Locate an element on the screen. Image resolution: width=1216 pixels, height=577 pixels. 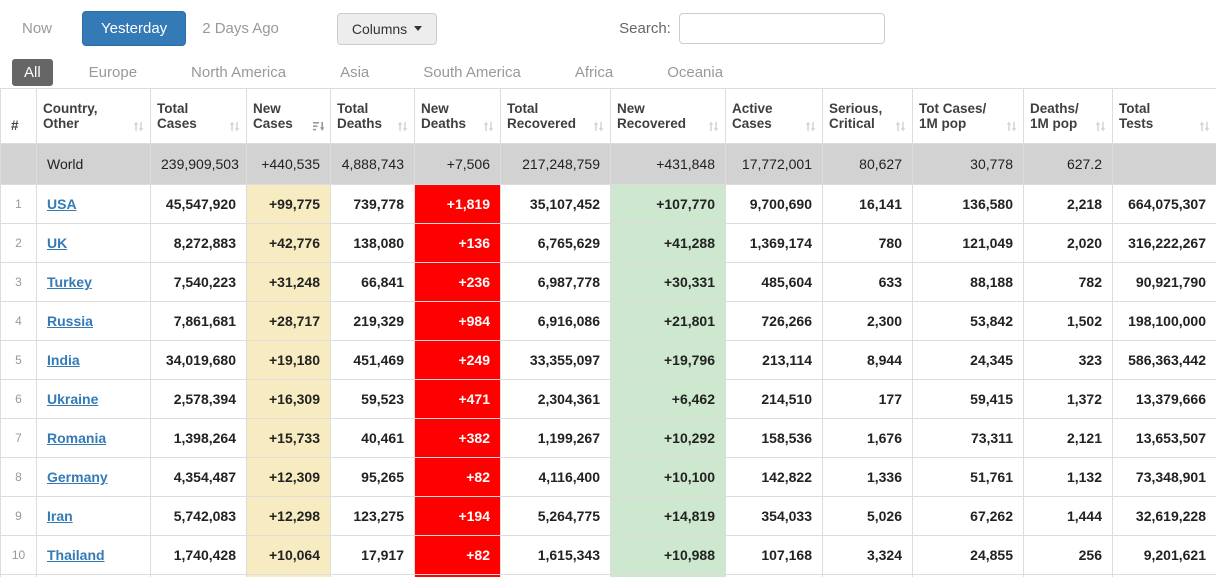
column-label: Total Tests is located at coordinates (1136, 116).